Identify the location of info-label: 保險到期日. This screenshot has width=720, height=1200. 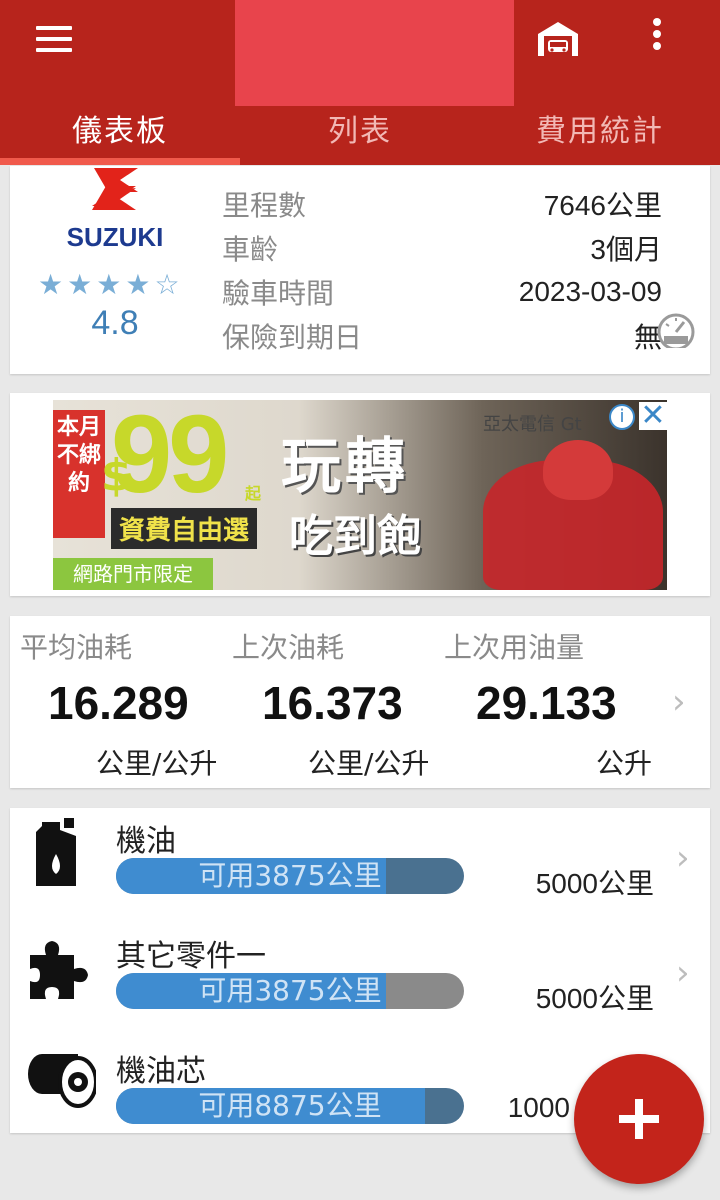
(292, 337).